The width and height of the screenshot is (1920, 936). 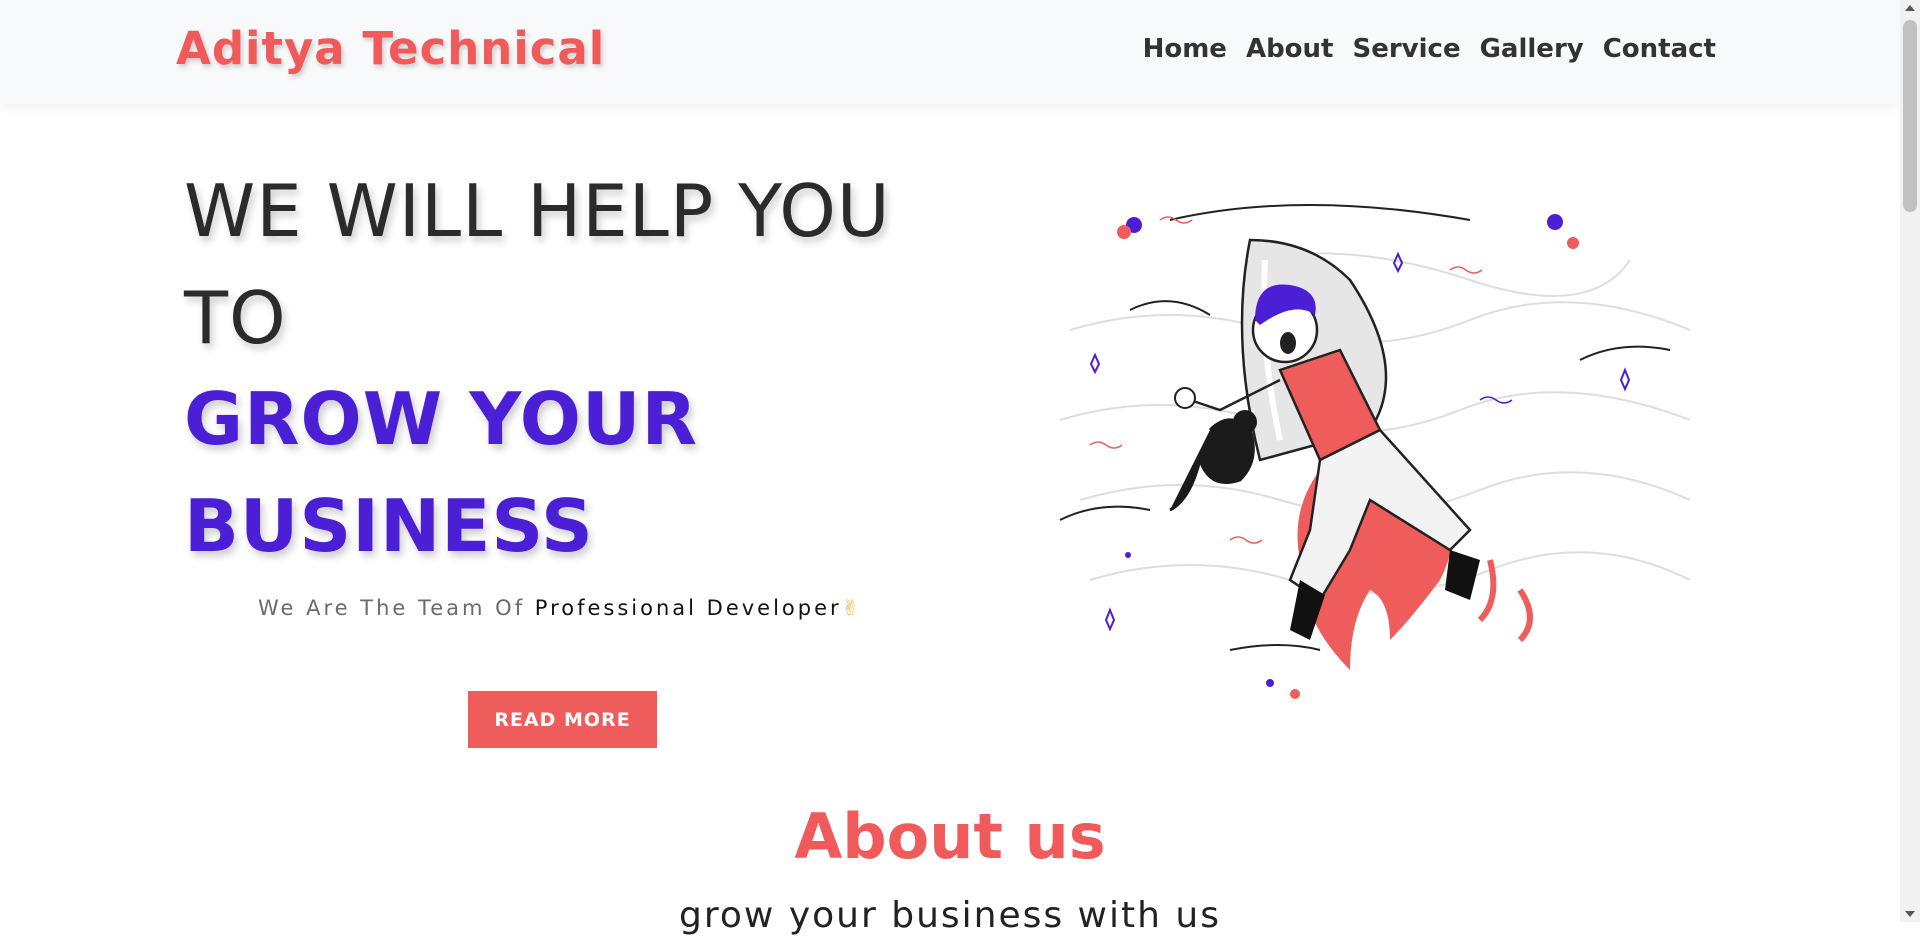 I want to click on tagline-strong: Professional Developer, so click(x=688, y=608).